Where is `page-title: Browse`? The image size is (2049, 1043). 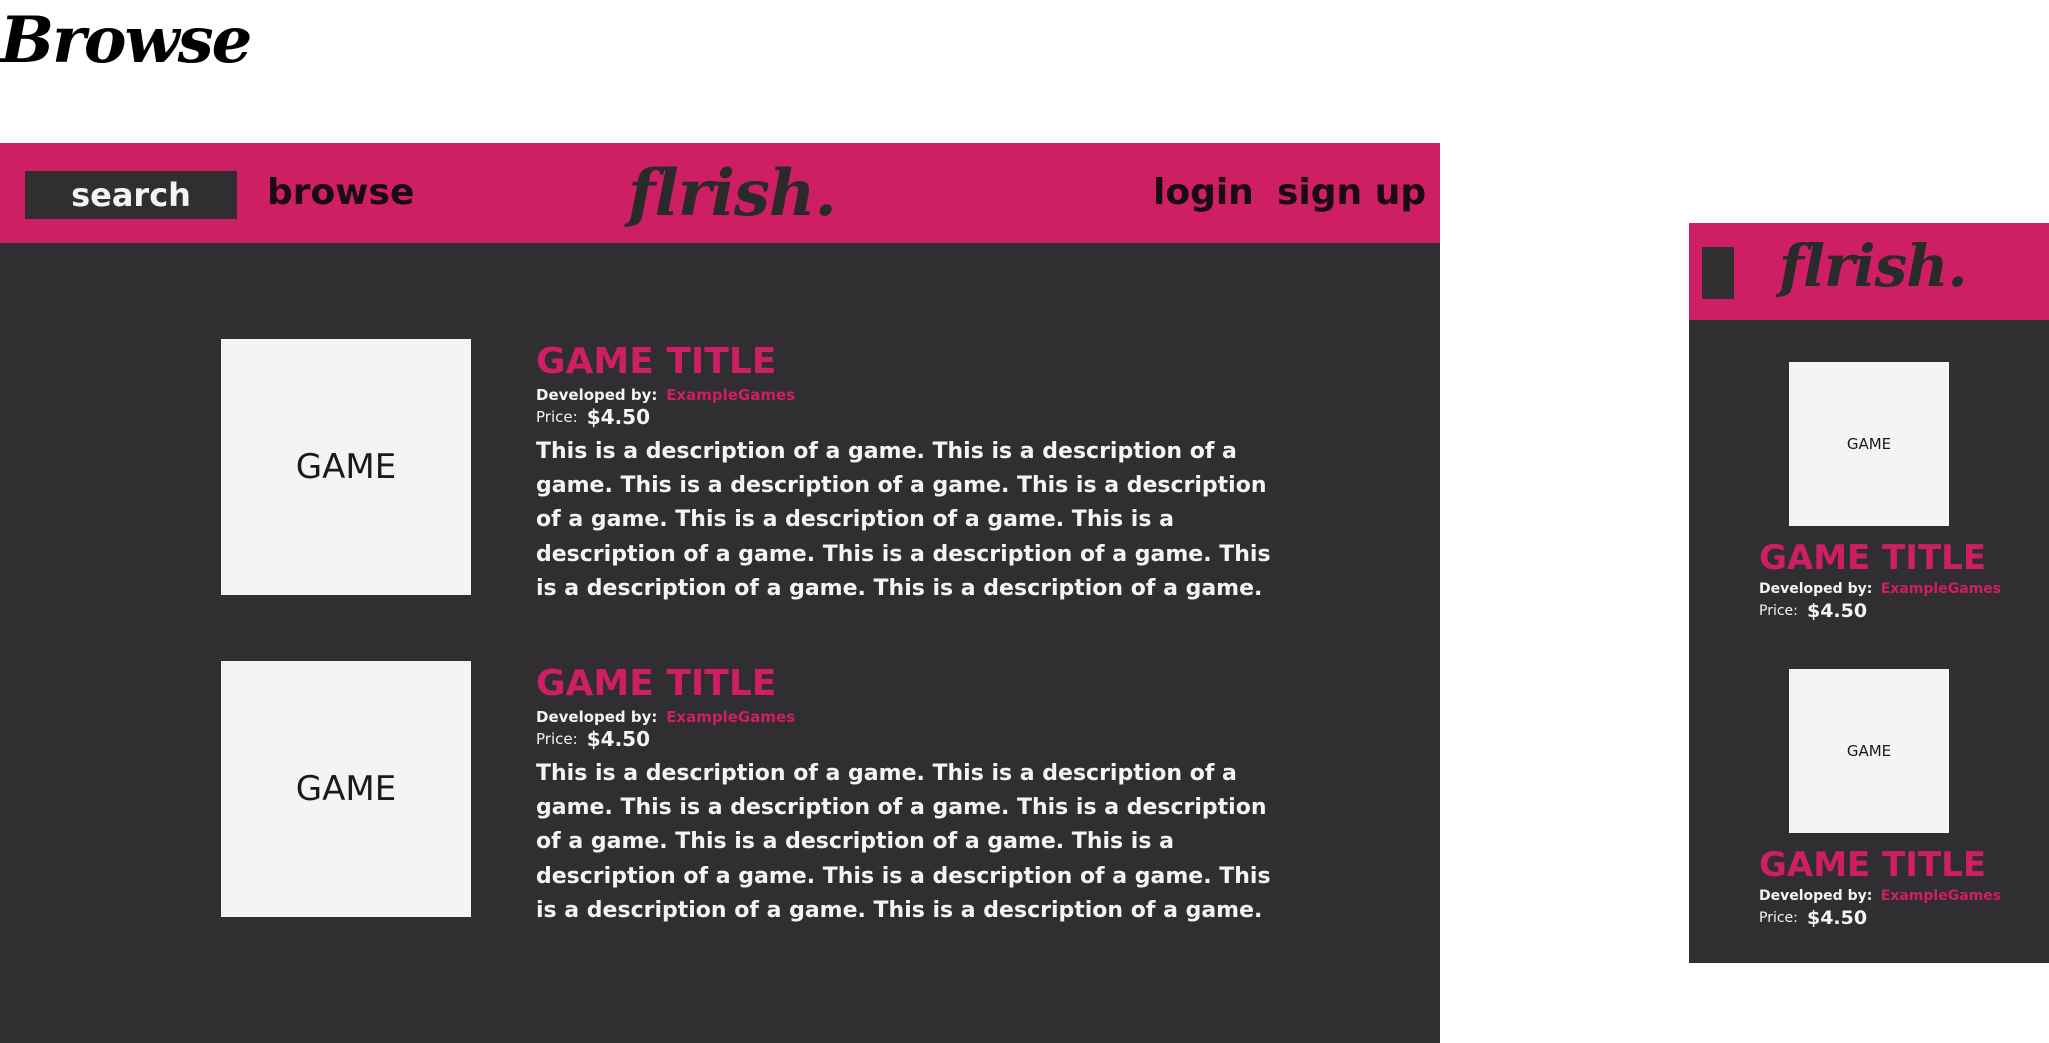 page-title: Browse is located at coordinates (126, 40).